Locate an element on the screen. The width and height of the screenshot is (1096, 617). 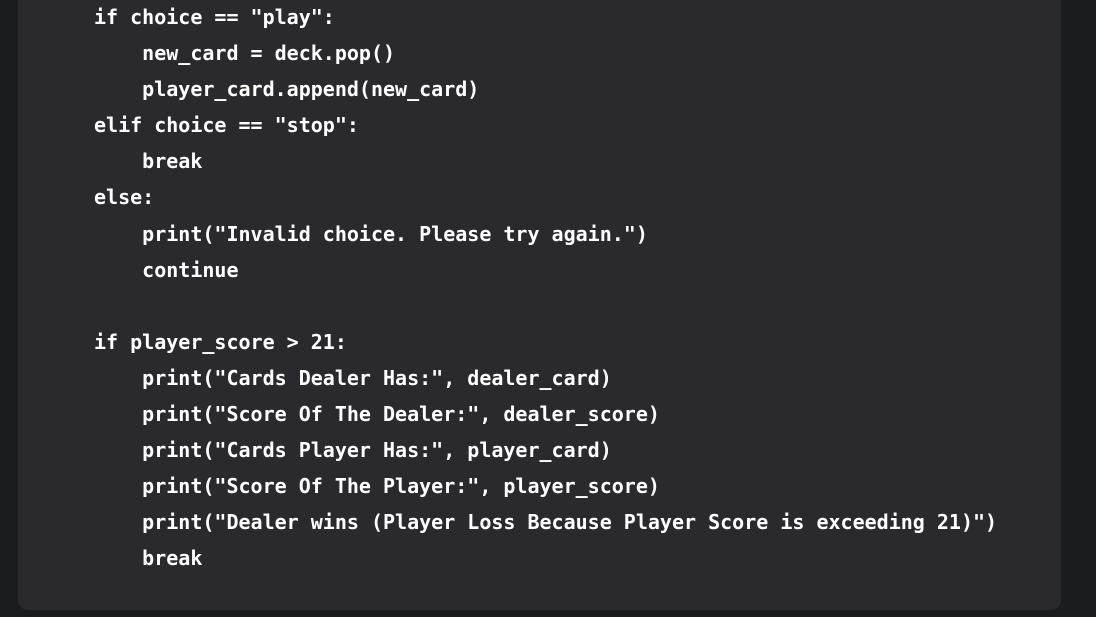
code-line: print("Cards Player Has:", player_card) is located at coordinates (353, 450).